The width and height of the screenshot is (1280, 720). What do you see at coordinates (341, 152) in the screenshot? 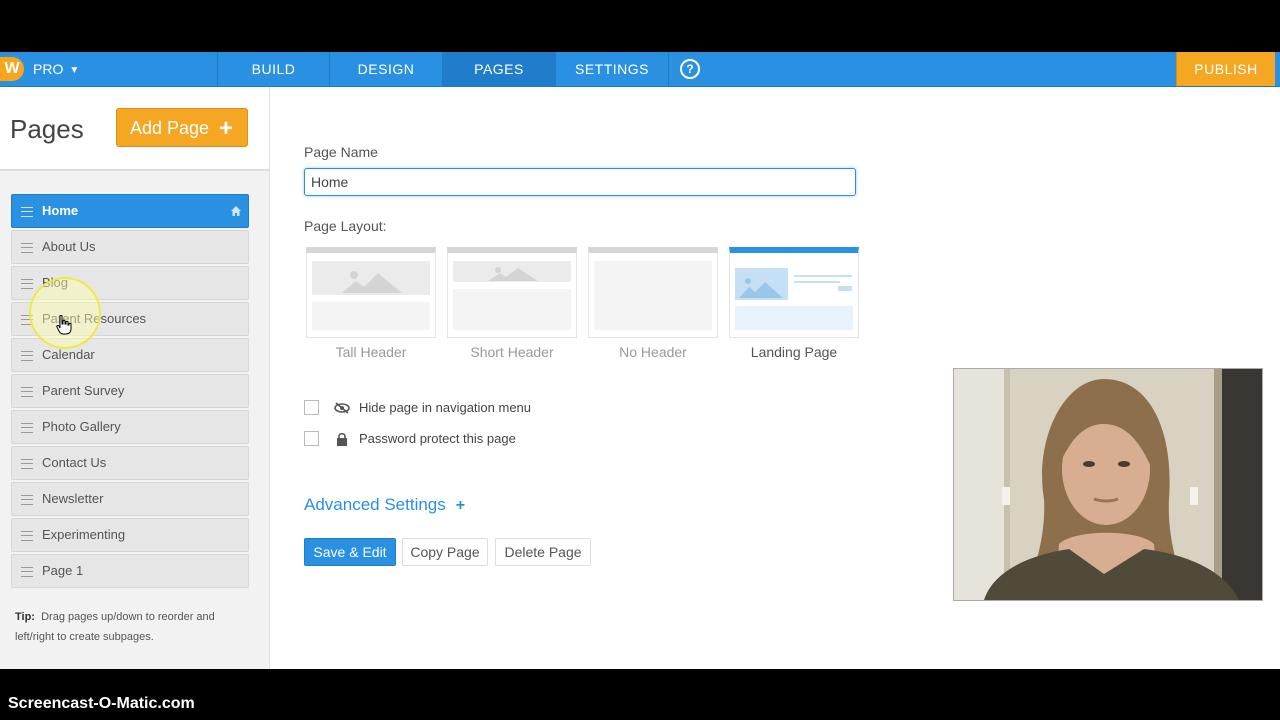
I see `page-name-label: Page Name` at bounding box center [341, 152].